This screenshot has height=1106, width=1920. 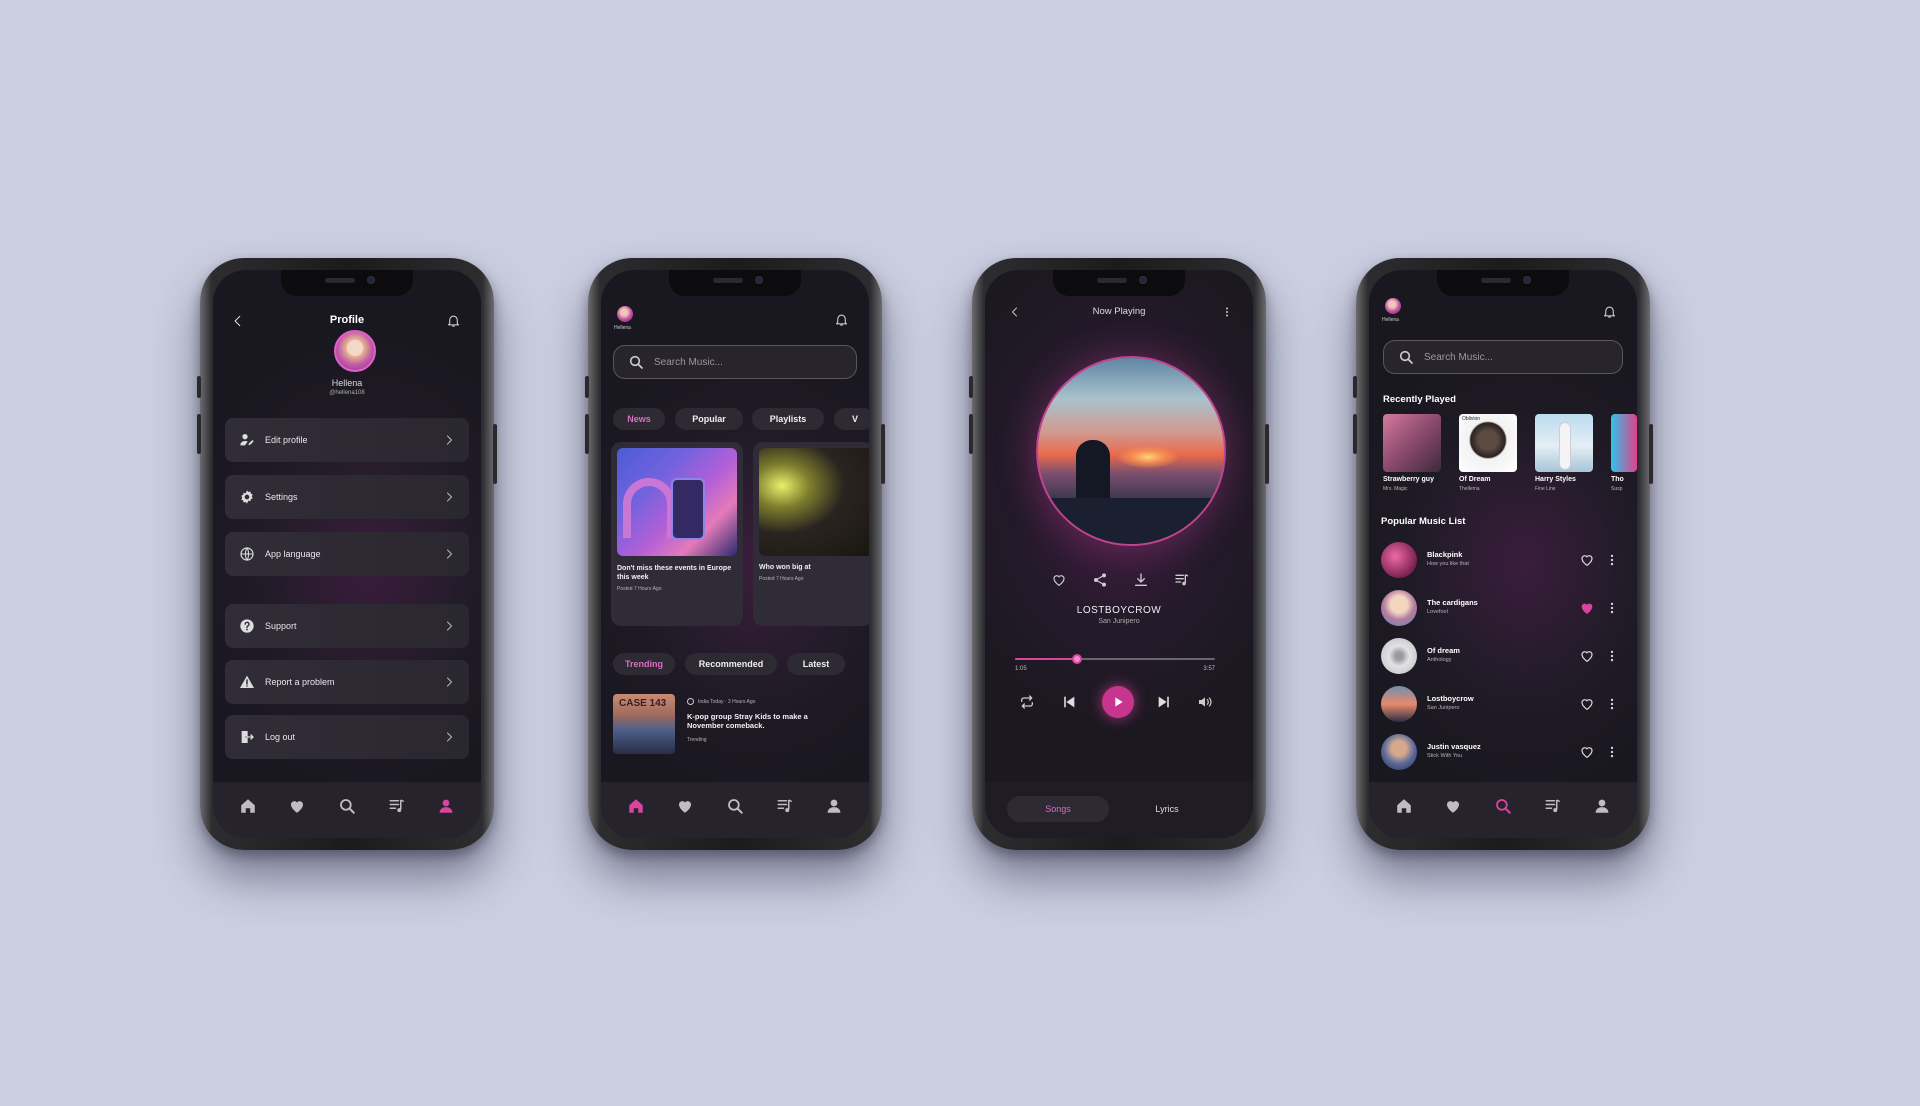 What do you see at coordinates (1118, 702) in the screenshot?
I see `play-button` at bounding box center [1118, 702].